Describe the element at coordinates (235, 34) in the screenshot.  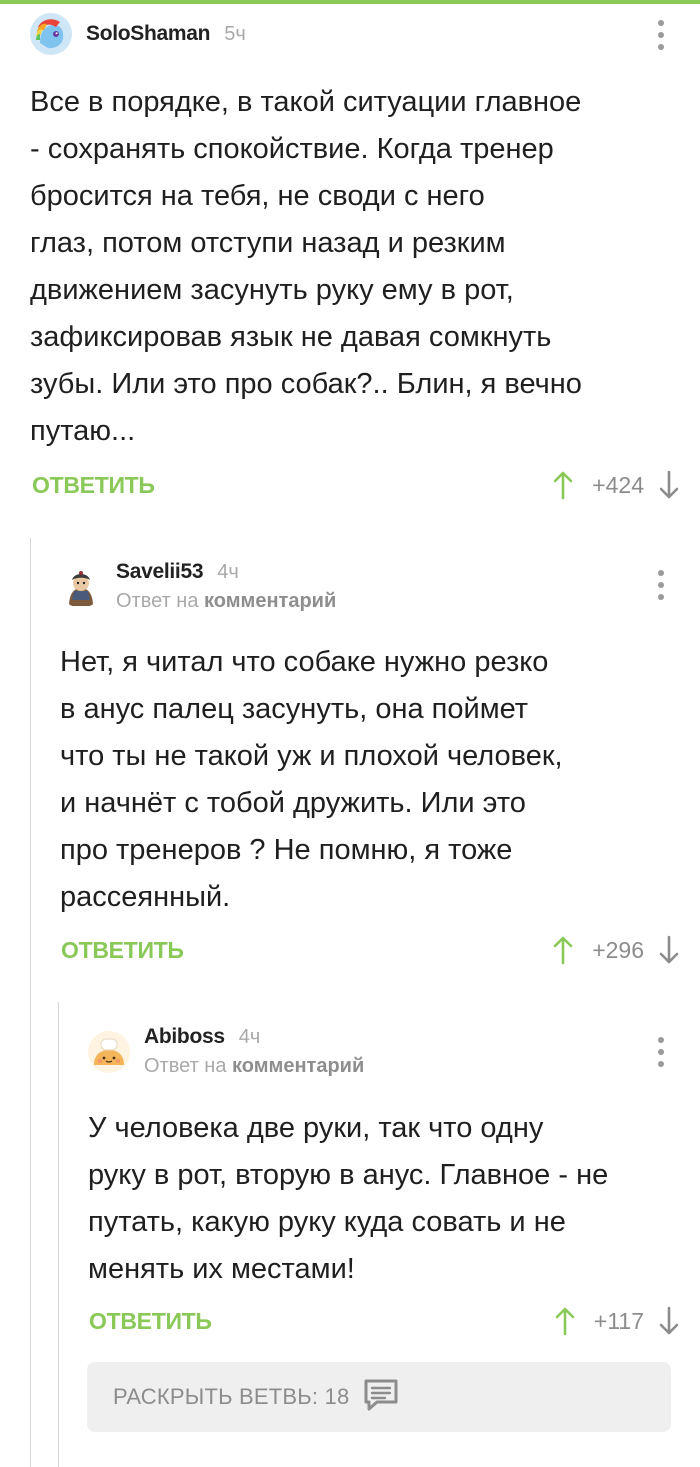
I see `comment-time: 5ч` at that location.